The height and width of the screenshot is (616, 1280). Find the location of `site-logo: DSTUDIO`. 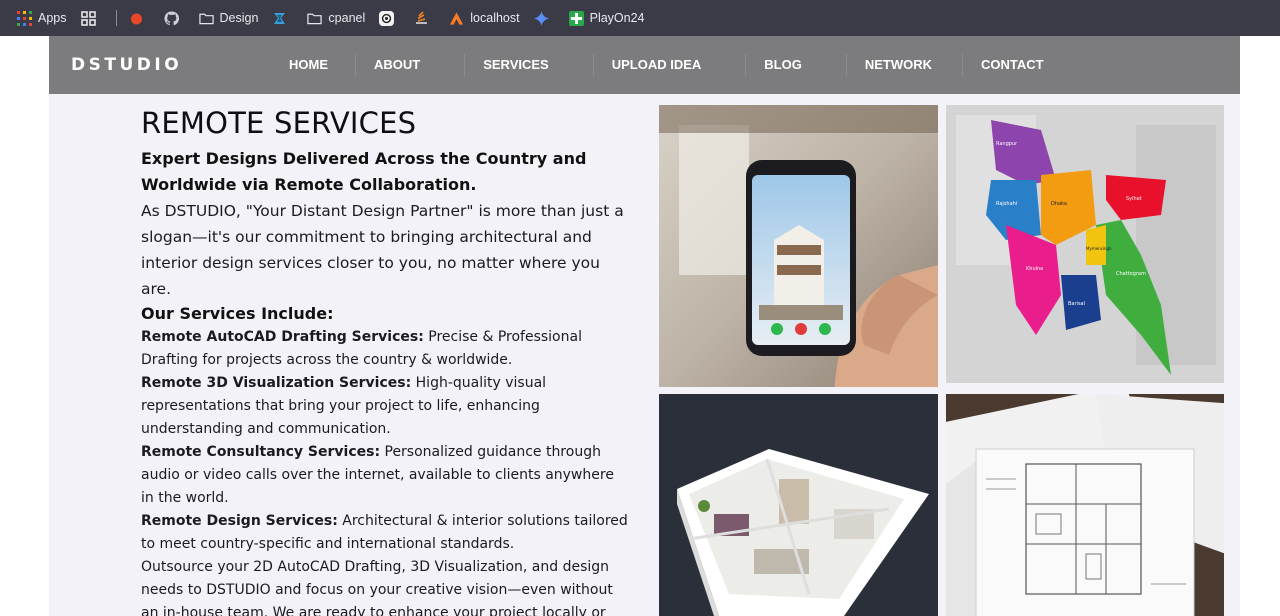

site-logo: DSTUDIO is located at coordinates (126, 65).